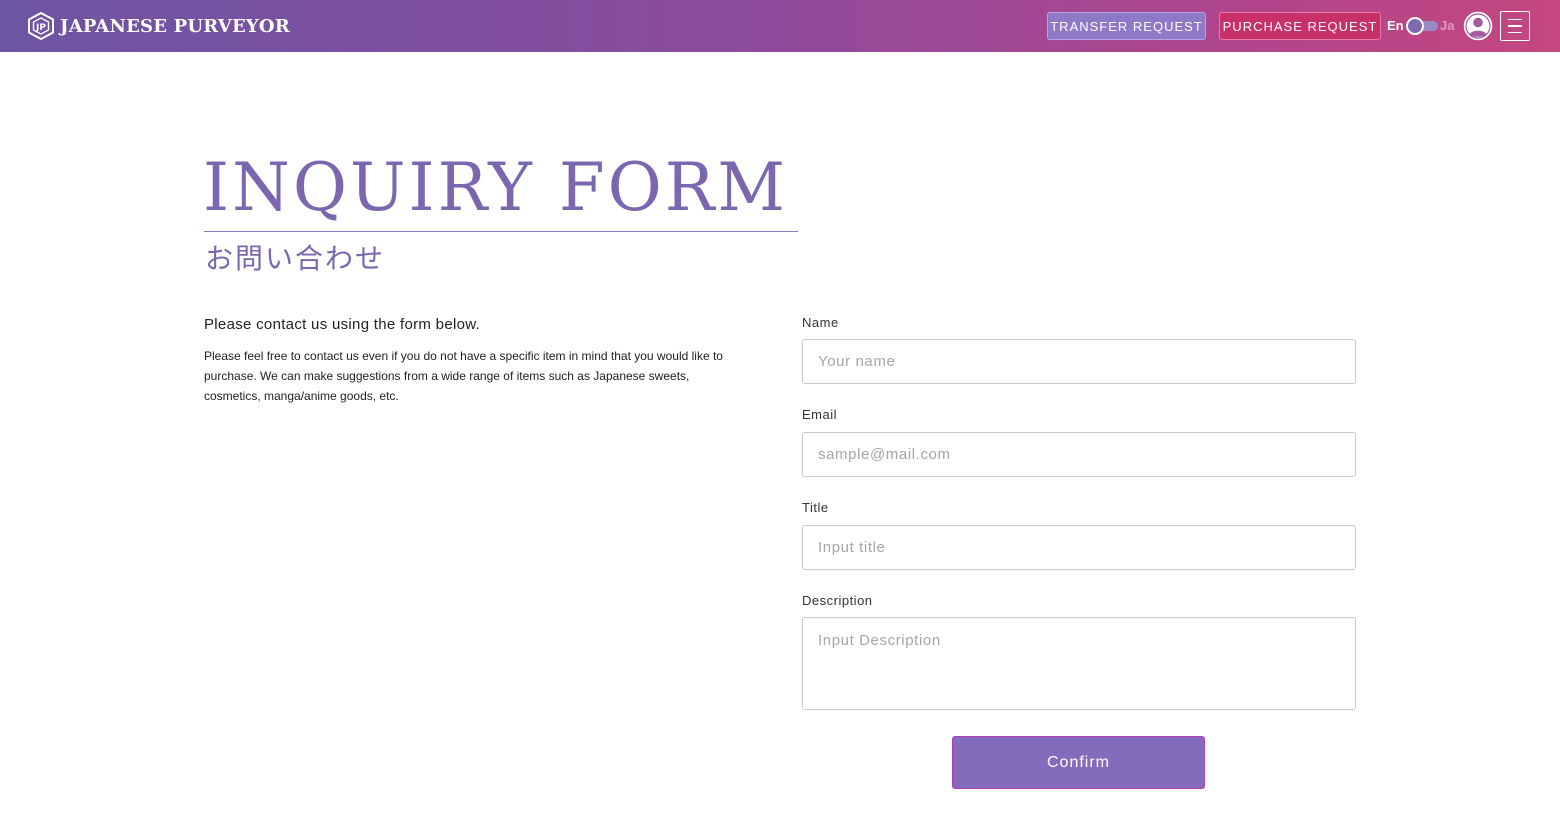 The image size is (1560, 835). I want to click on language-toggle-thumb, so click(1415, 26).